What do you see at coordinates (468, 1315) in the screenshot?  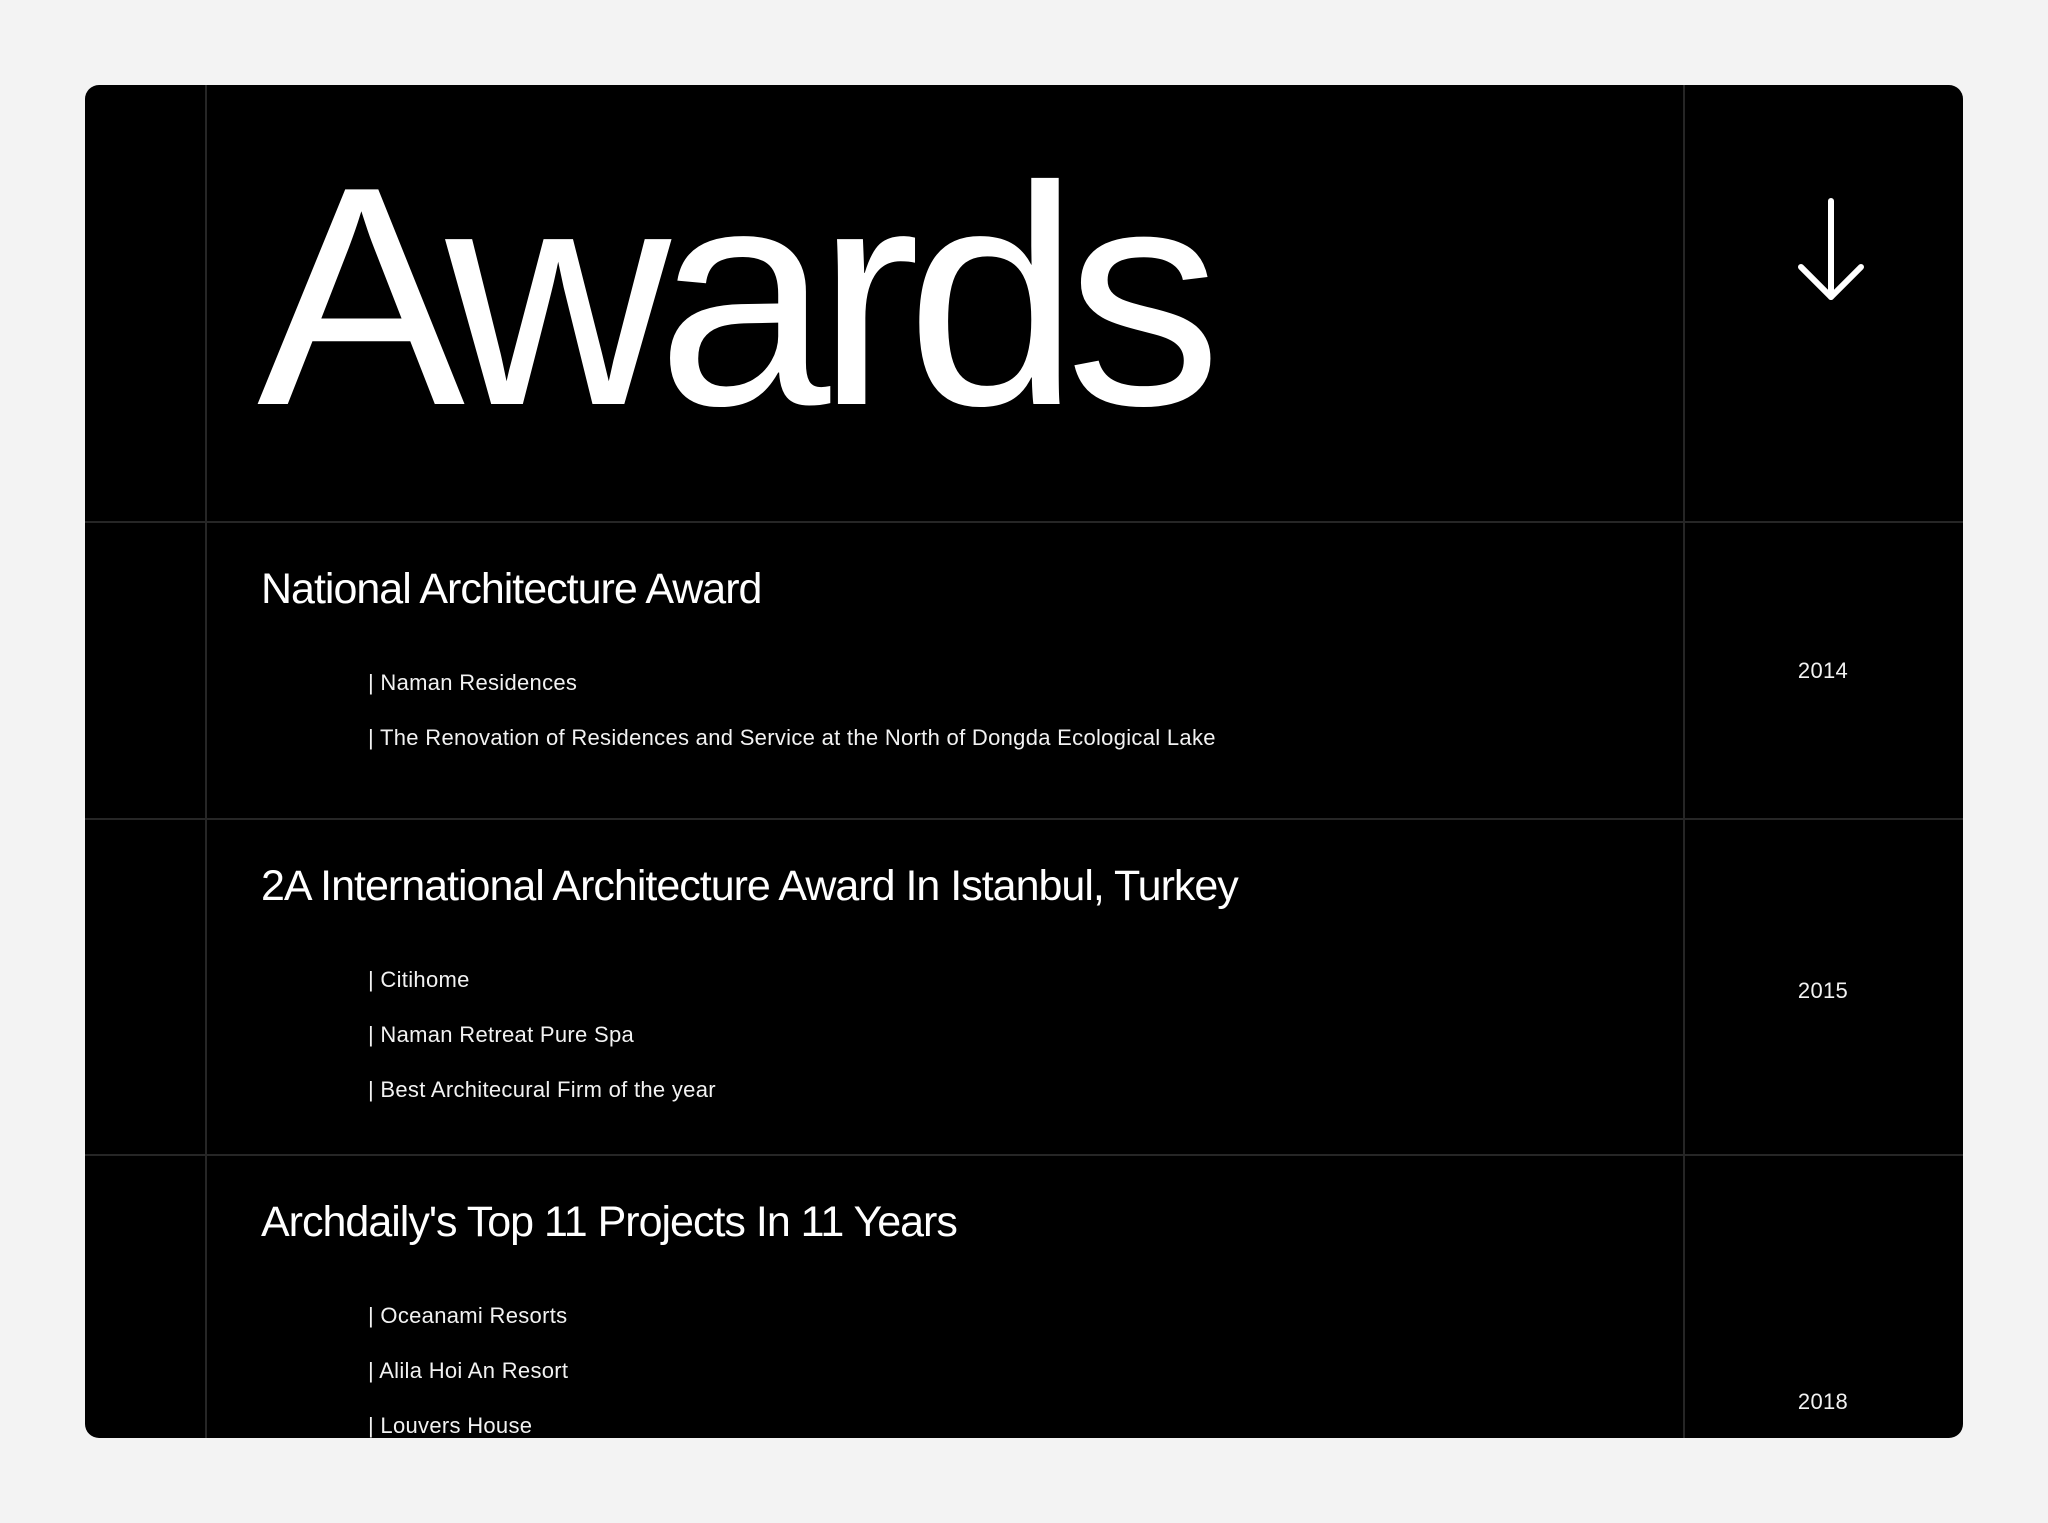 I see `award-project: | Oceanami Resorts` at bounding box center [468, 1315].